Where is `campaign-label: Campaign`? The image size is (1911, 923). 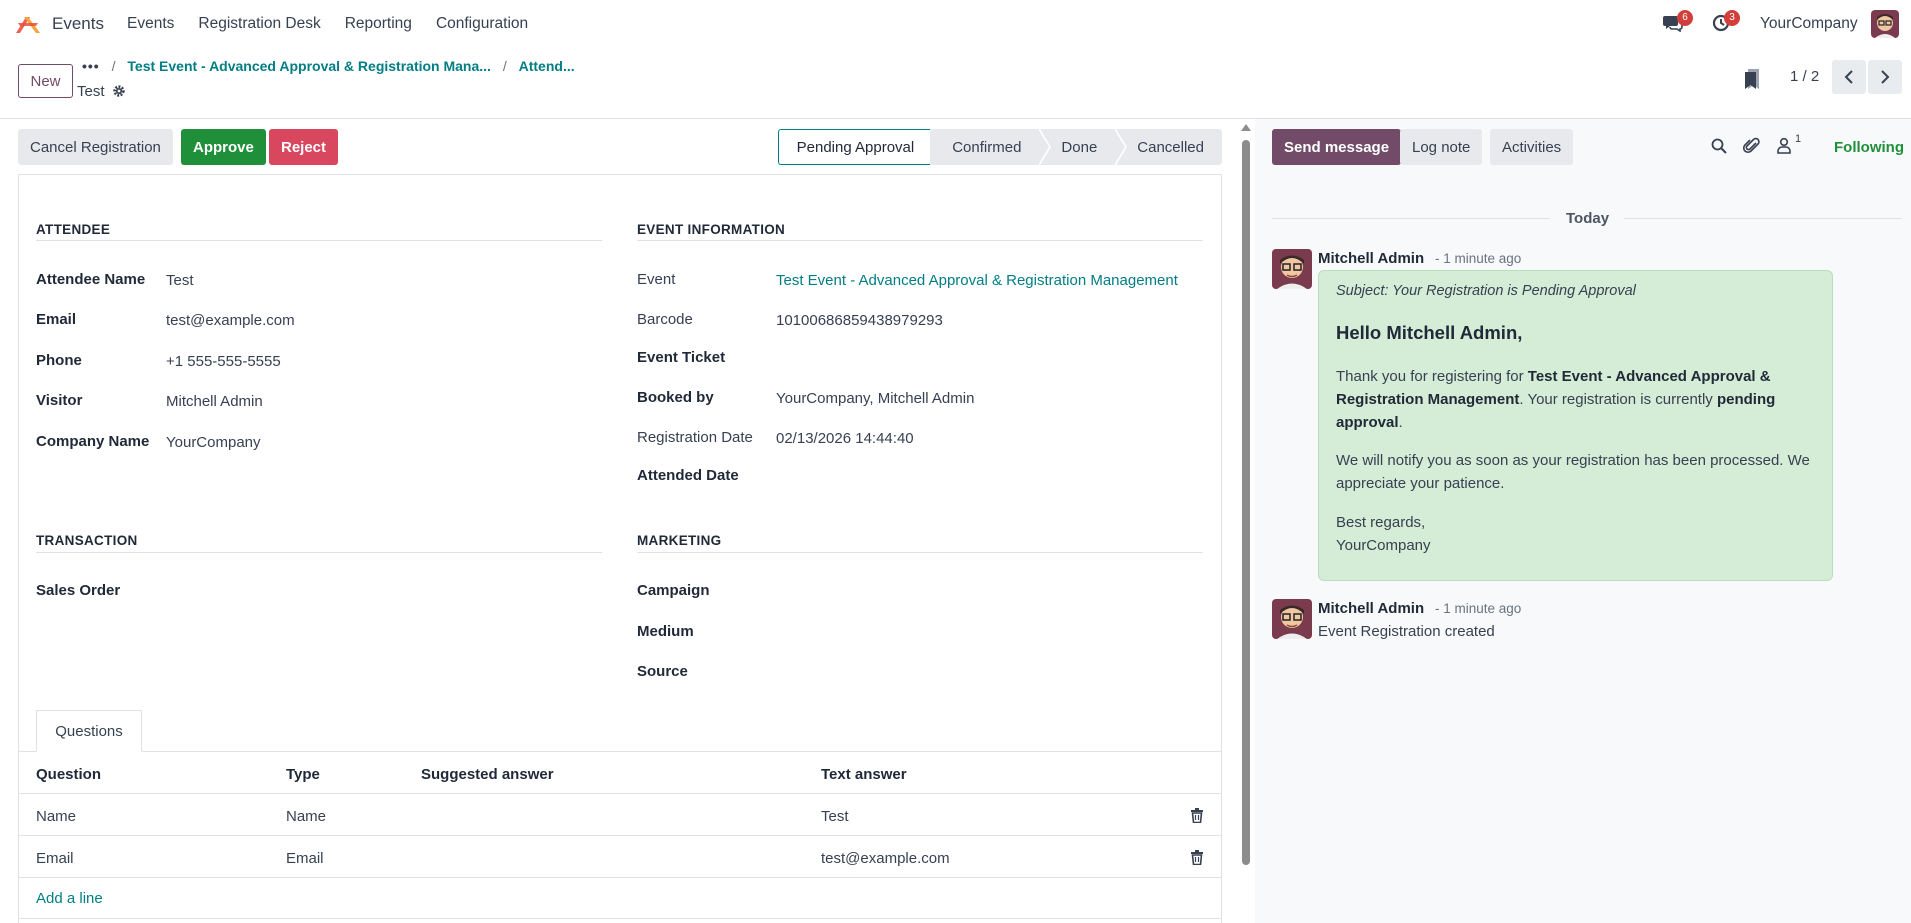
campaign-label: Campaign is located at coordinates (673, 590).